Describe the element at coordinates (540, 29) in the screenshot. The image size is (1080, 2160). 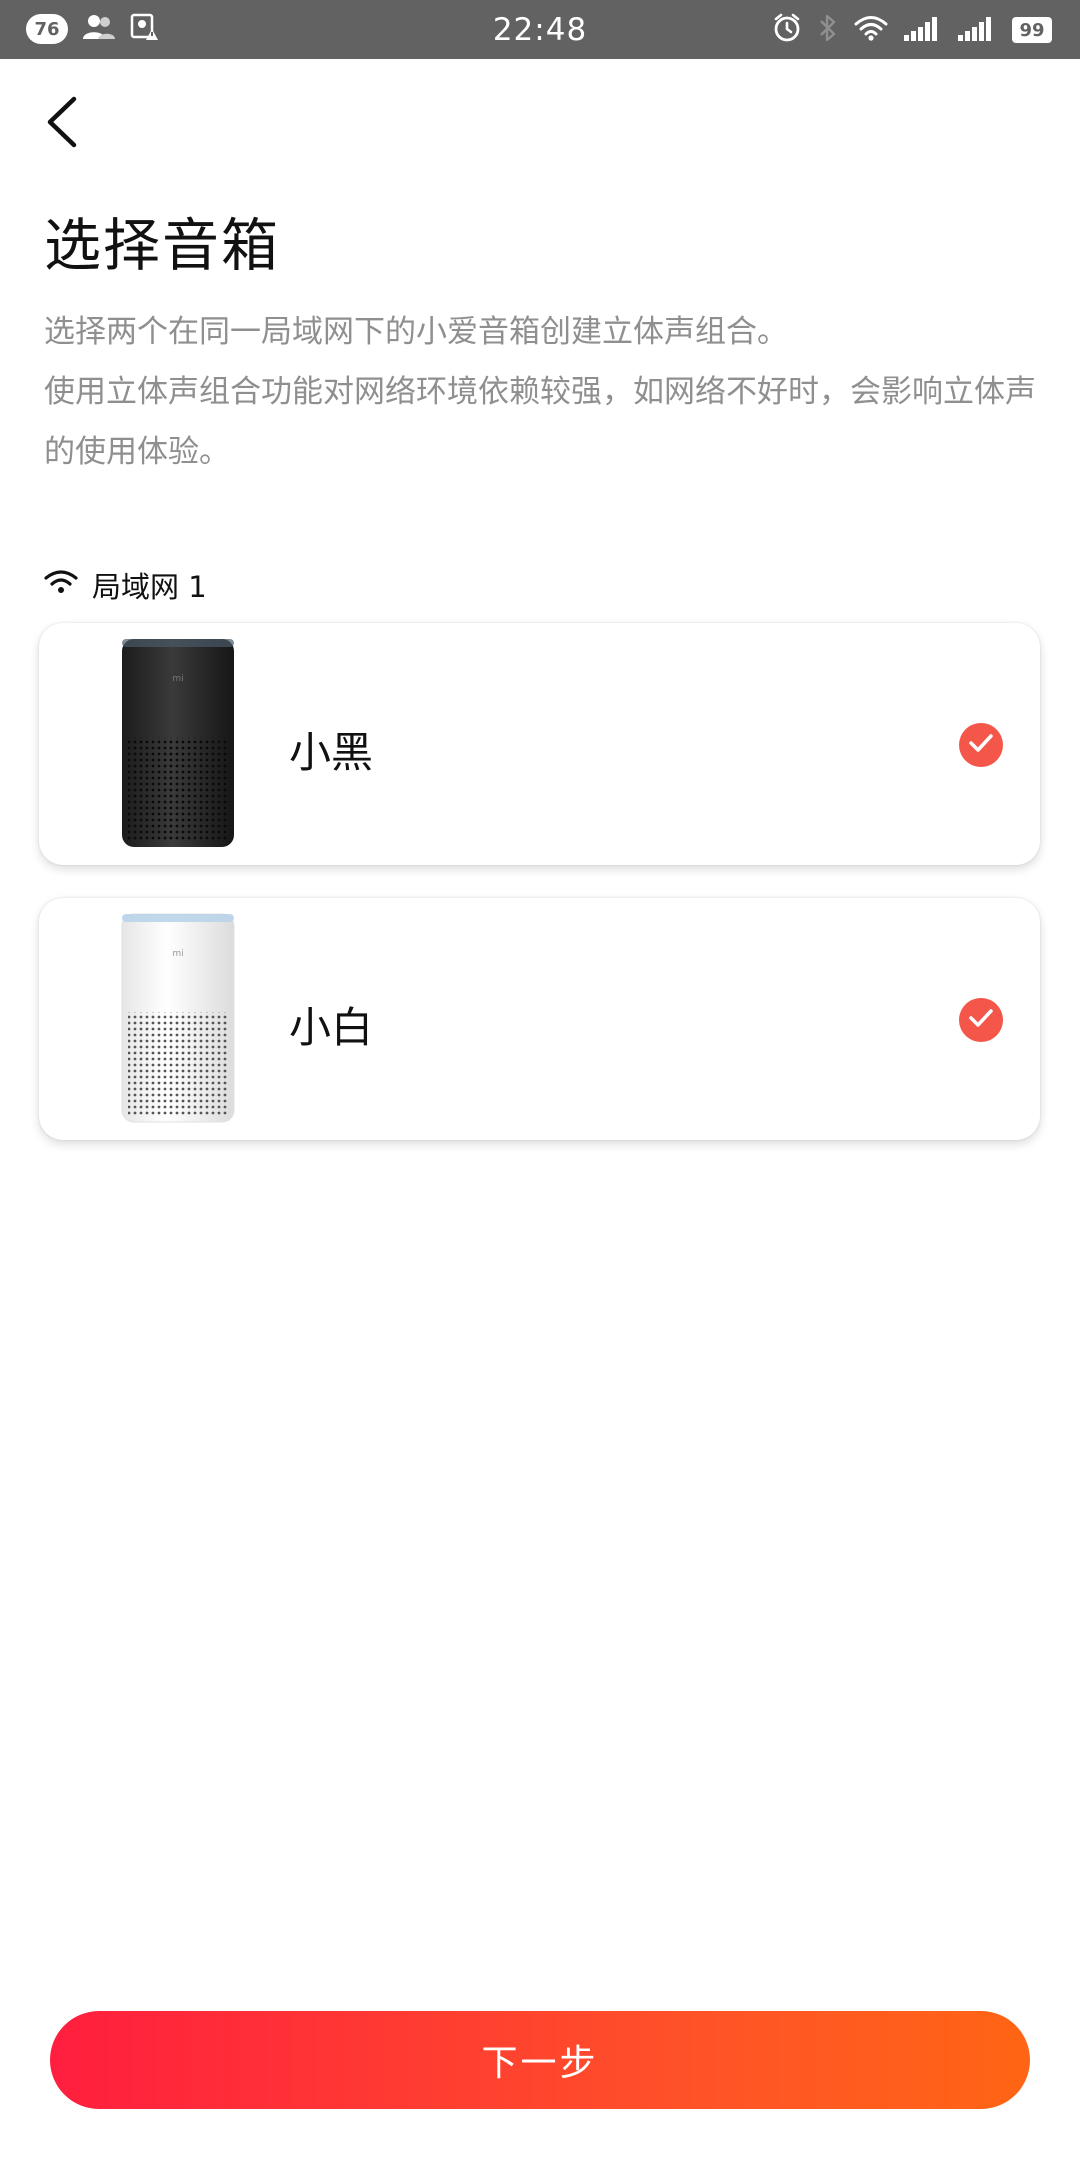
I see `status-bar: 76 22:48 99` at that location.